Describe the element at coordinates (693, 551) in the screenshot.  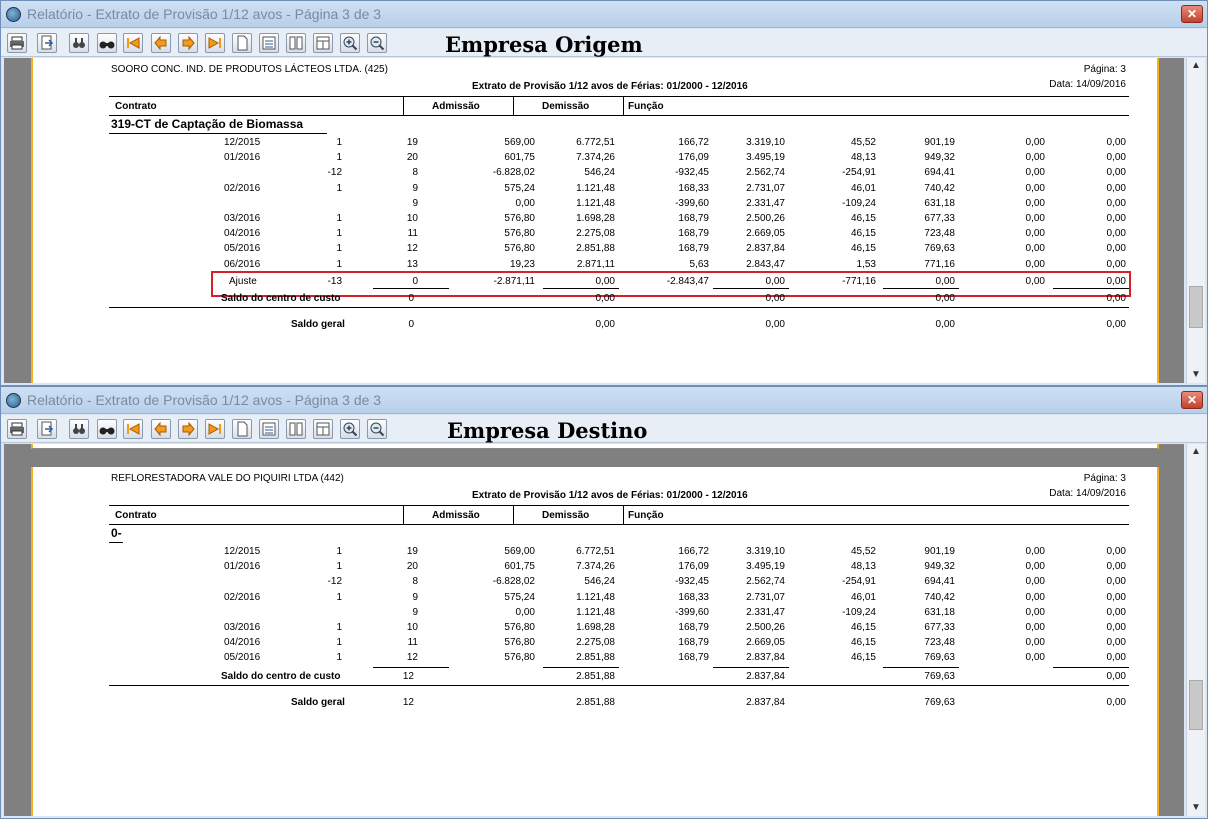
I see `value-cell: 166,72` at that location.